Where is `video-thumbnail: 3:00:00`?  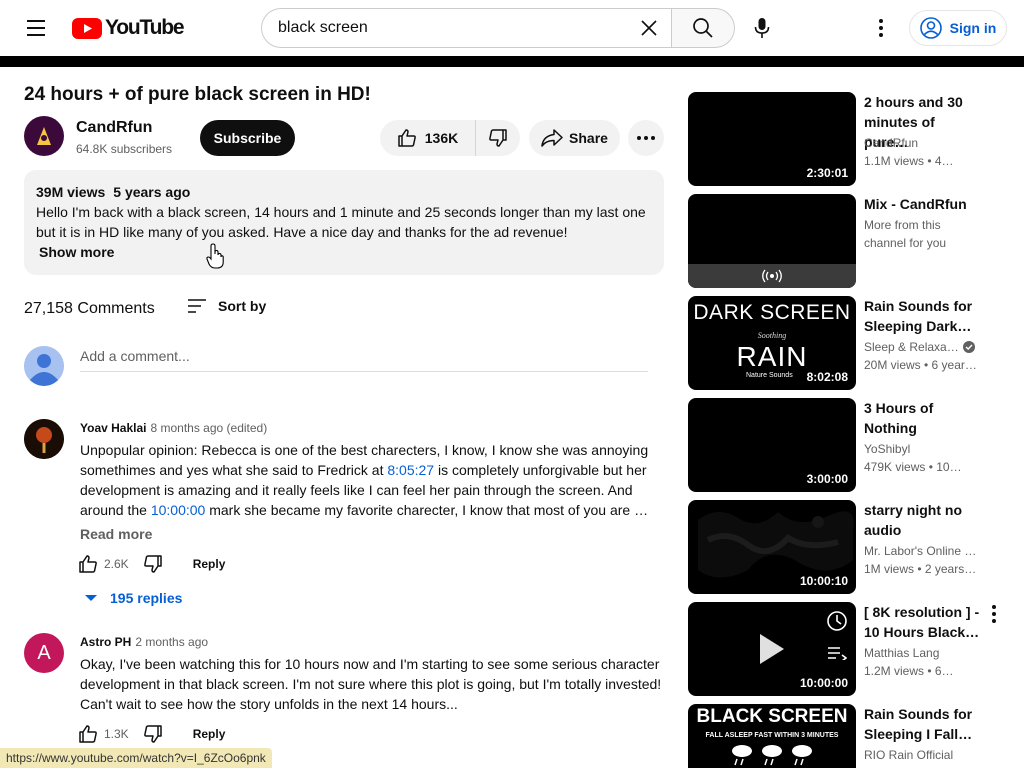 video-thumbnail: 3:00:00 is located at coordinates (772, 445).